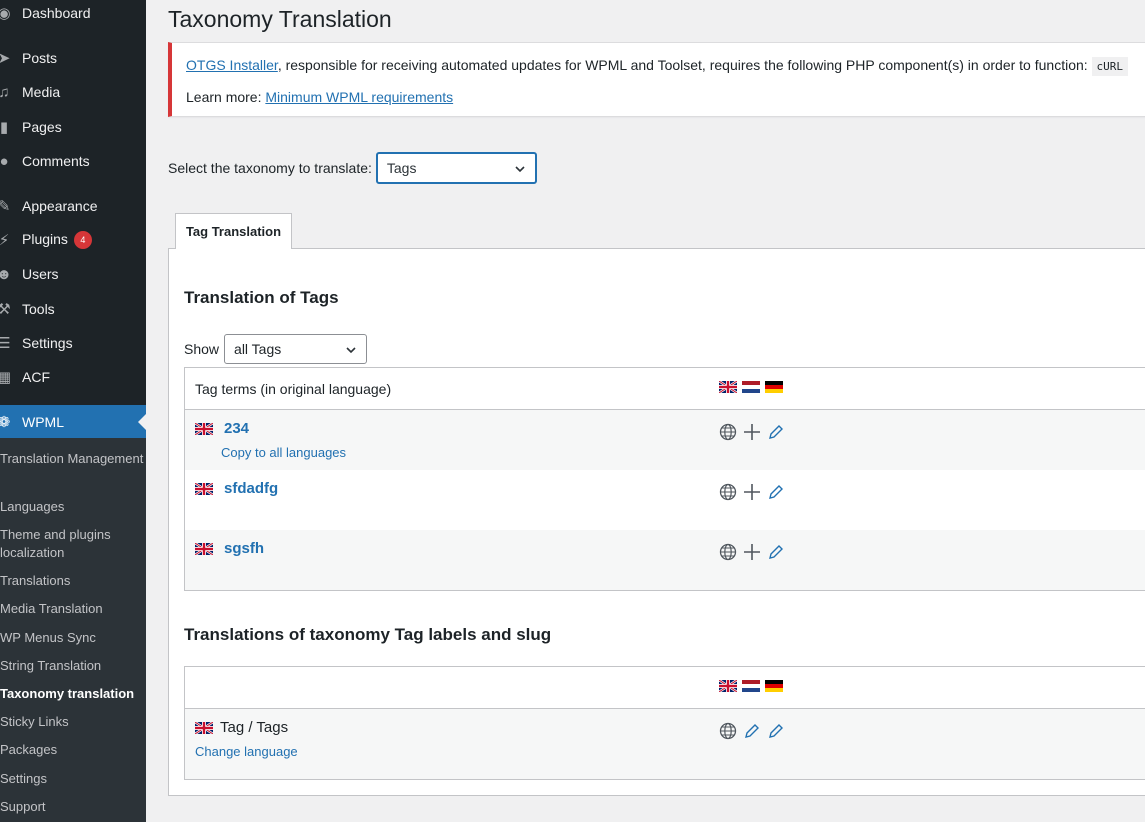 The width and height of the screenshot is (1145, 822). Describe the element at coordinates (280, 19) in the screenshot. I see `page-title: Taxonomy Translation` at that location.